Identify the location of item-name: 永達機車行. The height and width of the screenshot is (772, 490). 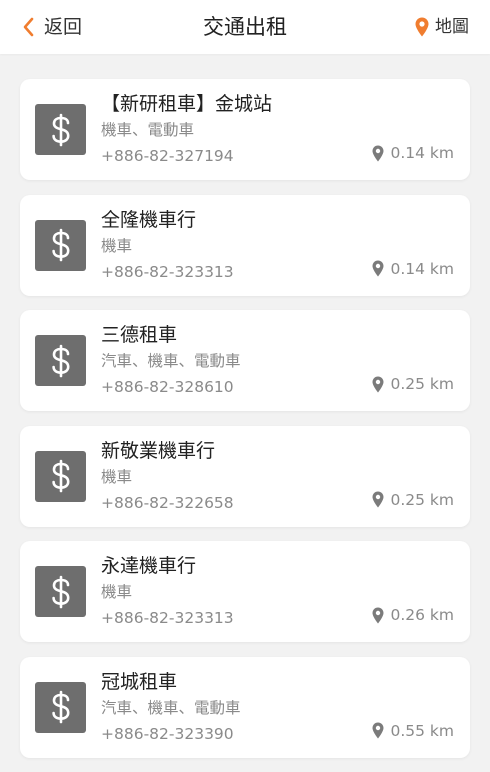
(149, 566).